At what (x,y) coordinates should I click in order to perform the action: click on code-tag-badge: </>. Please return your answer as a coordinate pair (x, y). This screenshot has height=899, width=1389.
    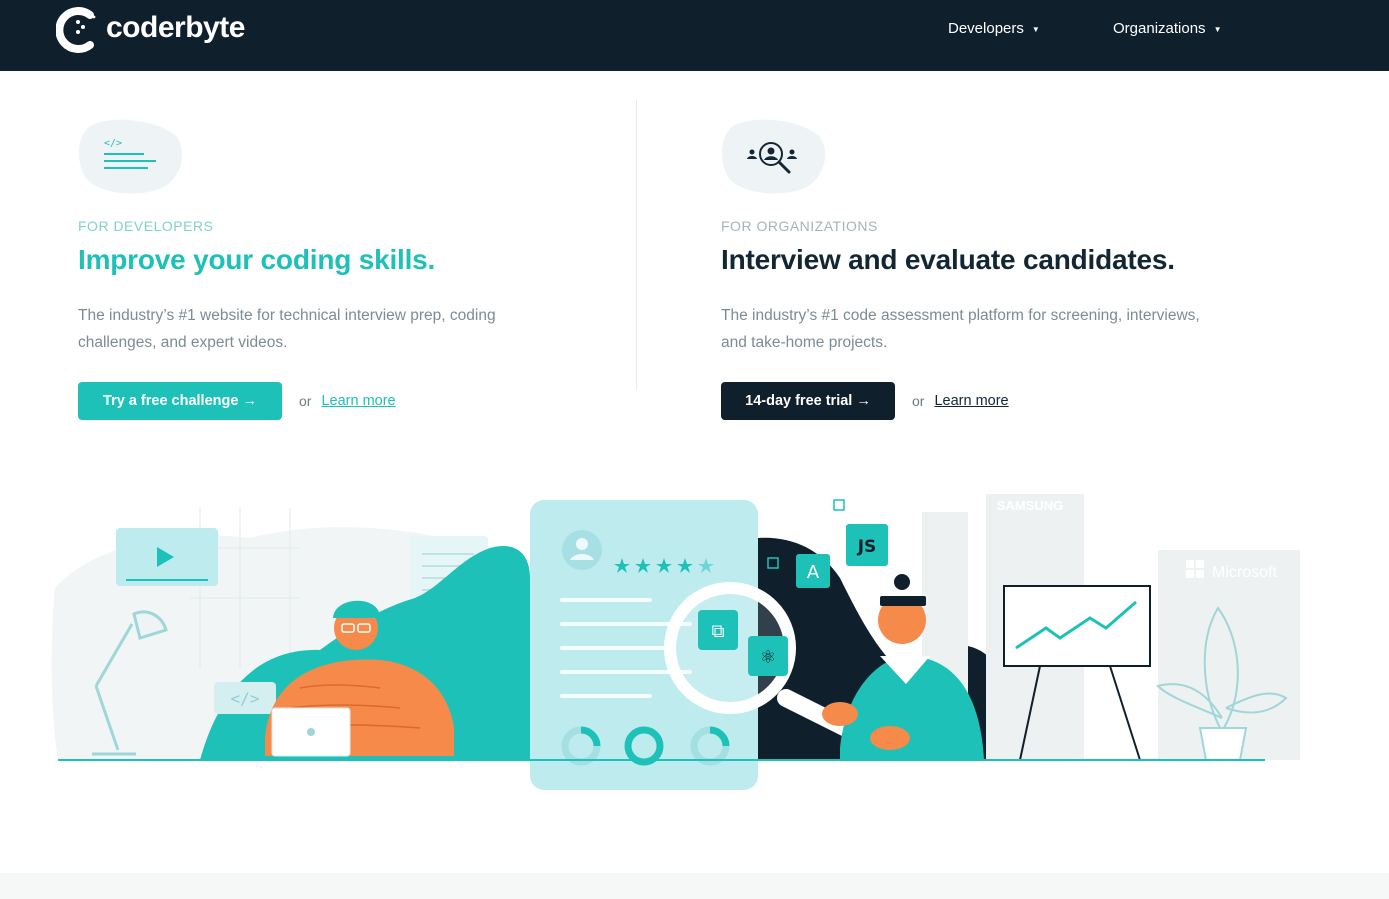
    Looking at the image, I should click on (245, 698).